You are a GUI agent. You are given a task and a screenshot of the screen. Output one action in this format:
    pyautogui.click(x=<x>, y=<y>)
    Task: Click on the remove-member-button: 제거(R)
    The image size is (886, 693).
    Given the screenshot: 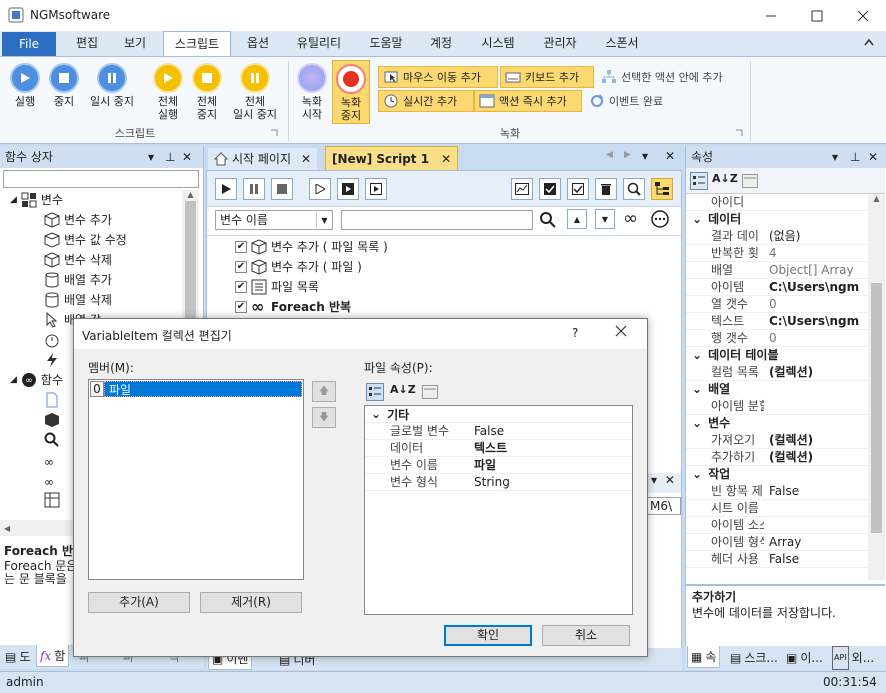 What is the action you would take?
    pyautogui.click(x=251, y=602)
    